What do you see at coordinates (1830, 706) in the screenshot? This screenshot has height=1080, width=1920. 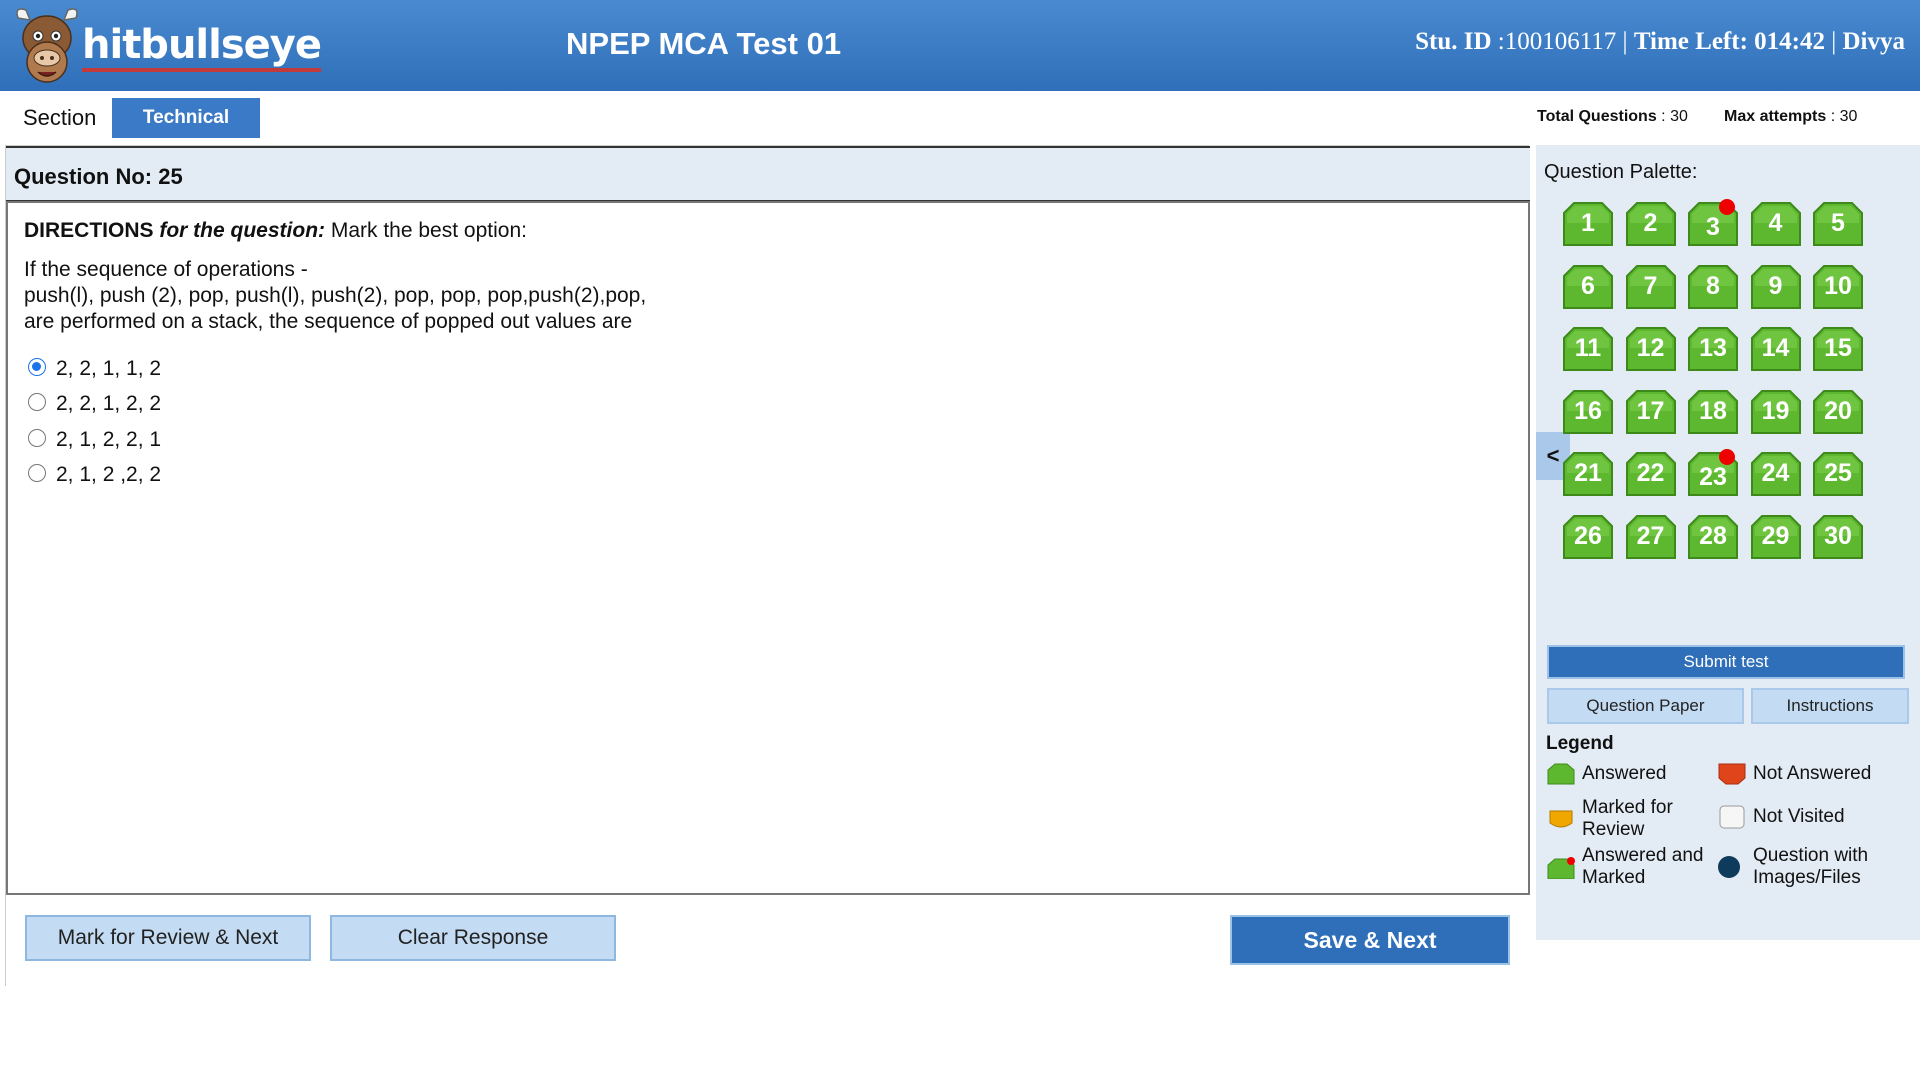 I see `instructions-button: Instructions` at bounding box center [1830, 706].